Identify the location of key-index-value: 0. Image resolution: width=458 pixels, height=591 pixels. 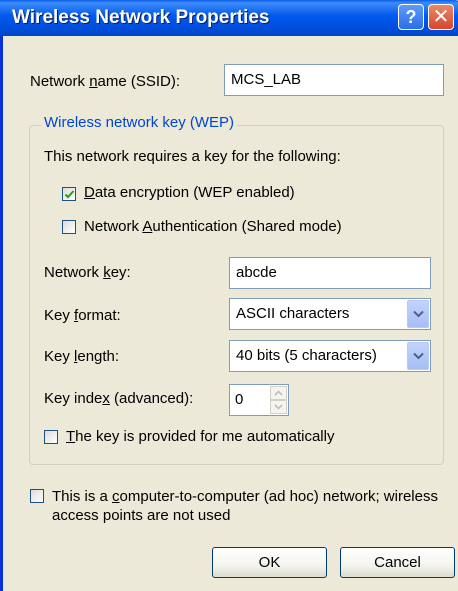
(239, 399).